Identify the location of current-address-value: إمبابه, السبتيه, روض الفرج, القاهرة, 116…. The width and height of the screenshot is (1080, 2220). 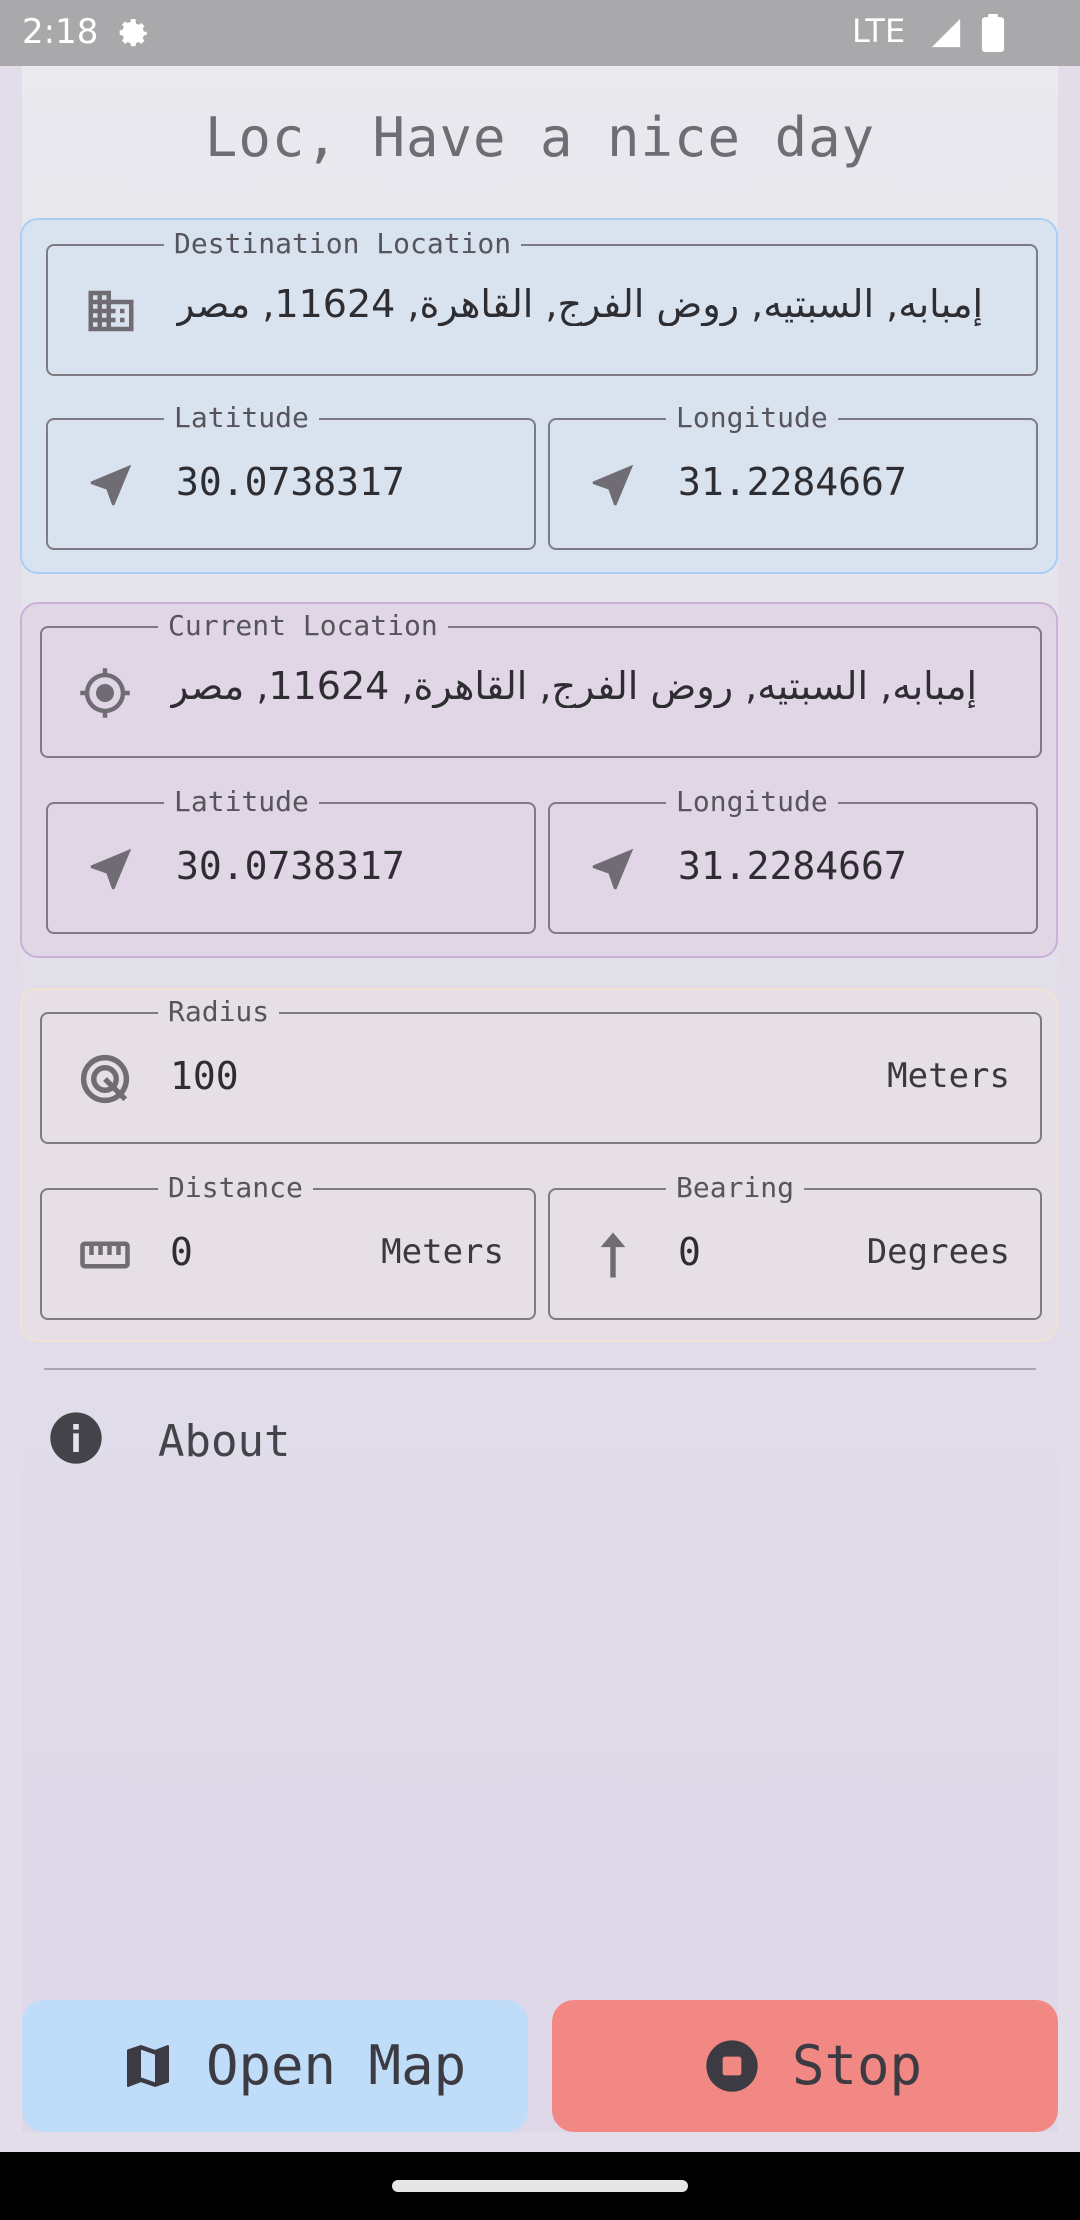
(574, 686).